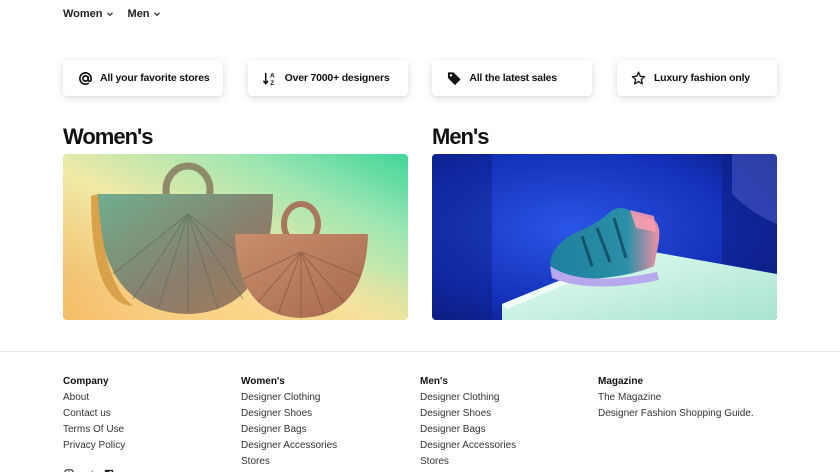 The image size is (840, 472). What do you see at coordinates (148, 448) in the screenshot?
I see `footer-link-privacy: Privacy Policy` at bounding box center [148, 448].